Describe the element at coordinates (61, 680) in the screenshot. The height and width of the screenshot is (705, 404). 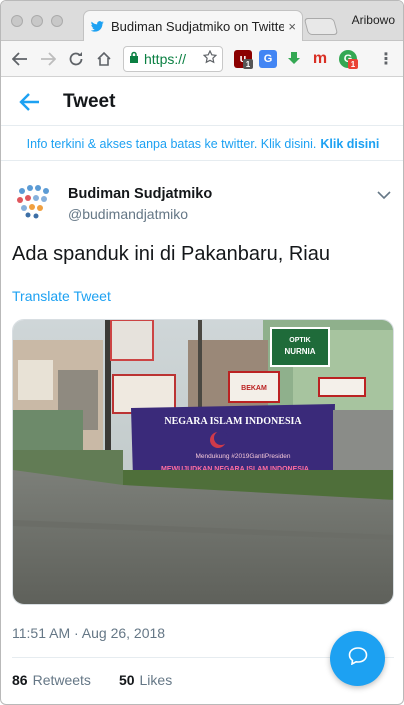
I see `retweets-label: Retweets` at that location.